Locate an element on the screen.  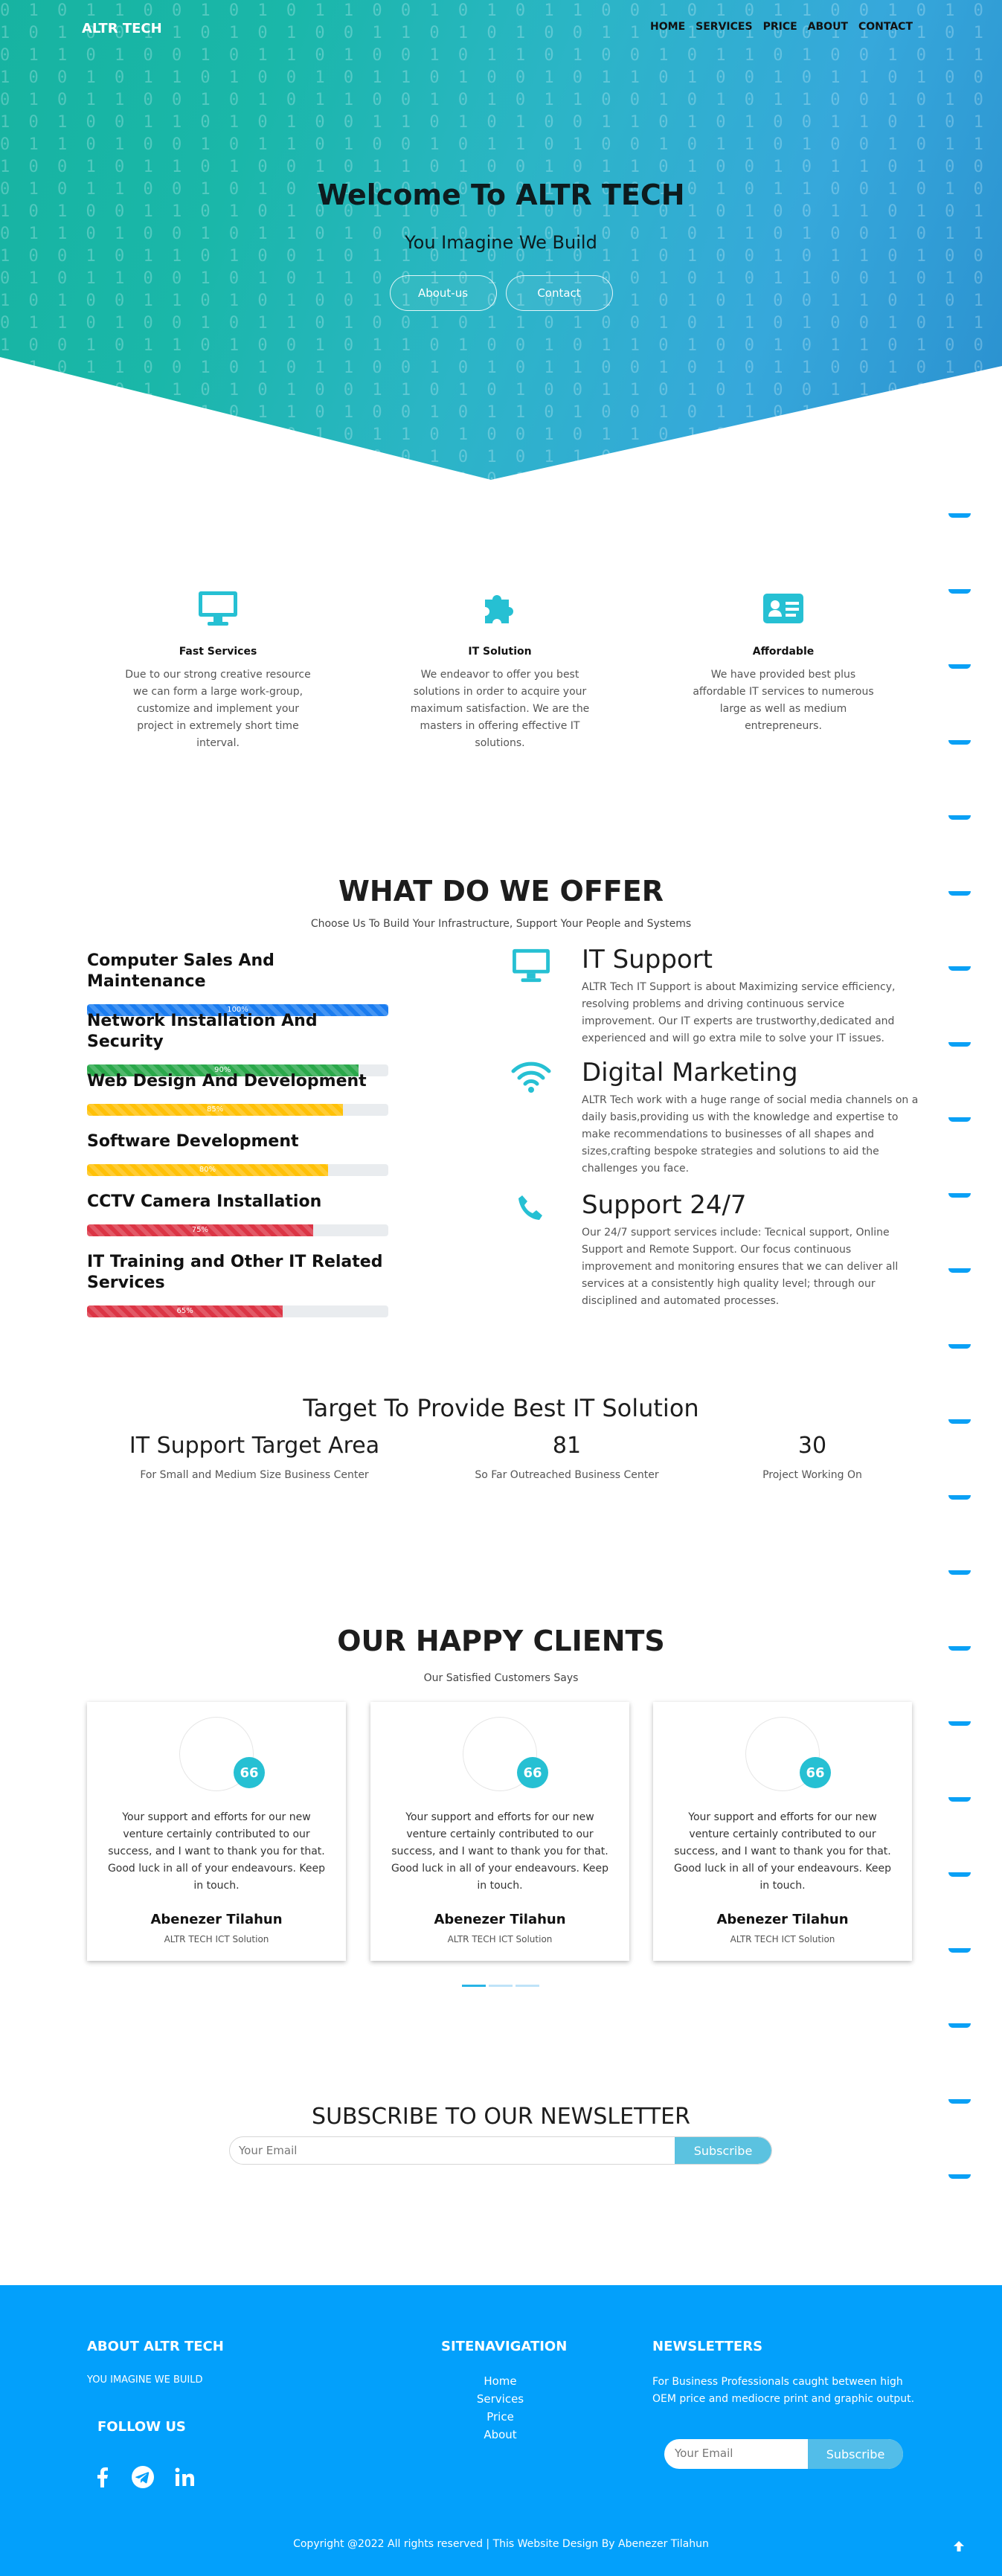
nav-contact: CONTACT is located at coordinates (886, 27).